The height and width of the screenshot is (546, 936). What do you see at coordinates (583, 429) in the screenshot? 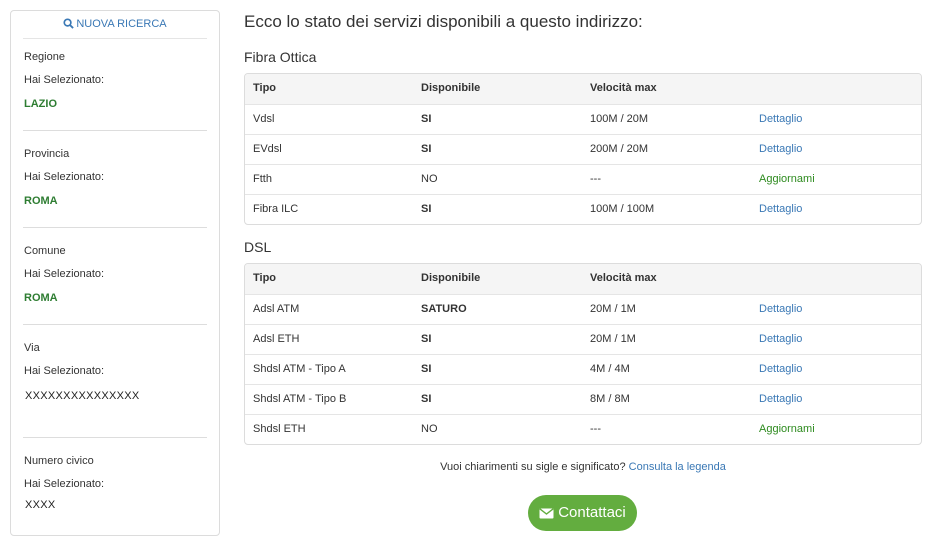
I see `table-row: Shdsl ETH NO --- Aggiornami` at bounding box center [583, 429].